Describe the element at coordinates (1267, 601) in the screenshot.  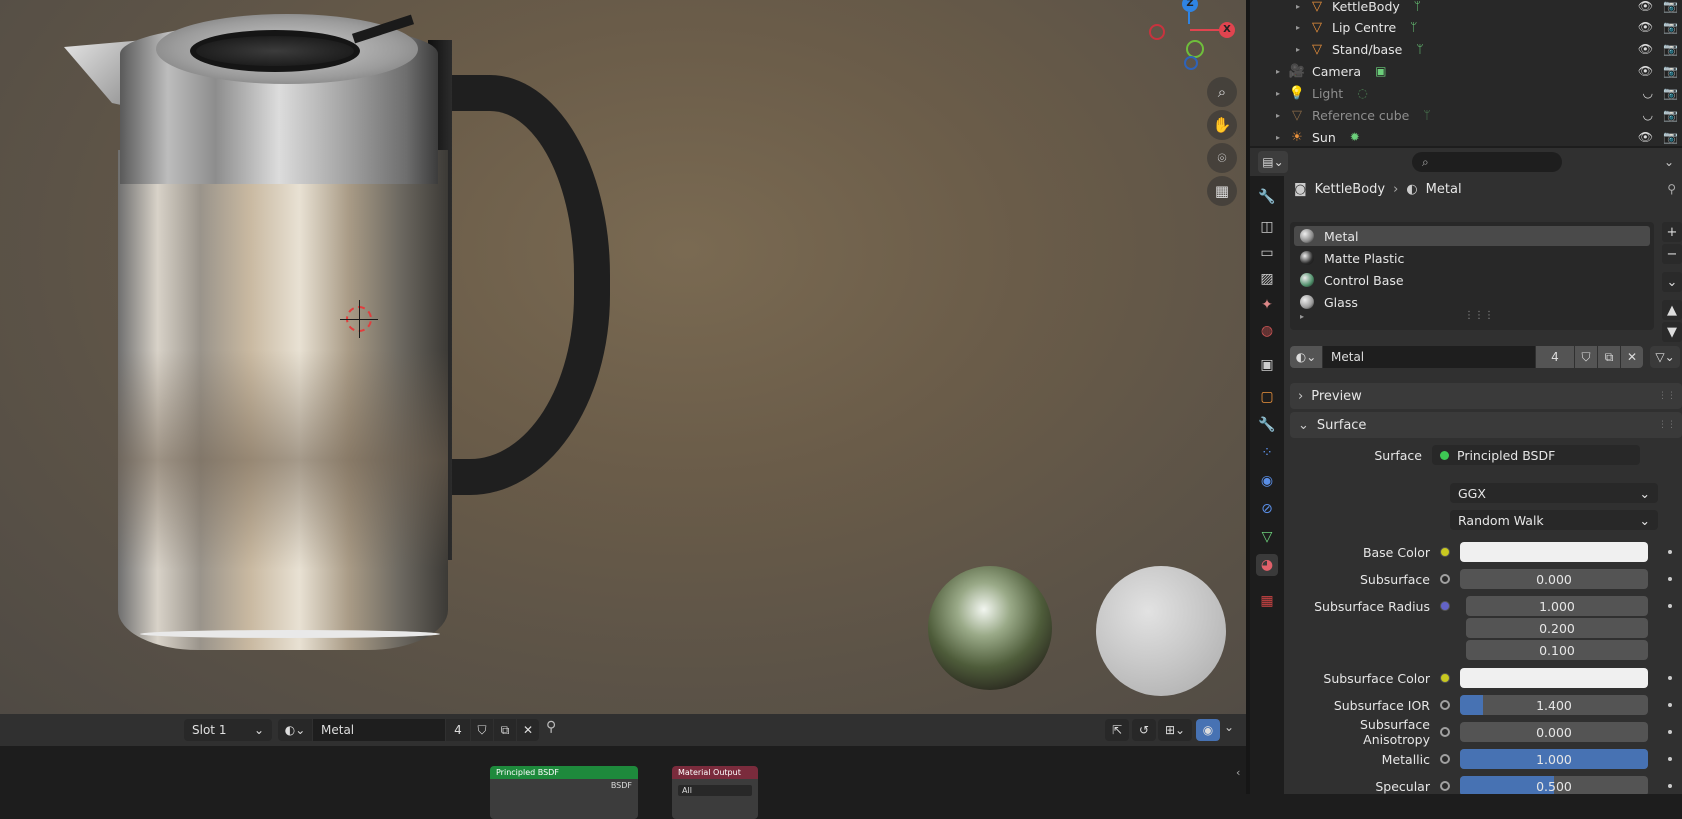
I see `texture-tab-icon: ▦` at that location.